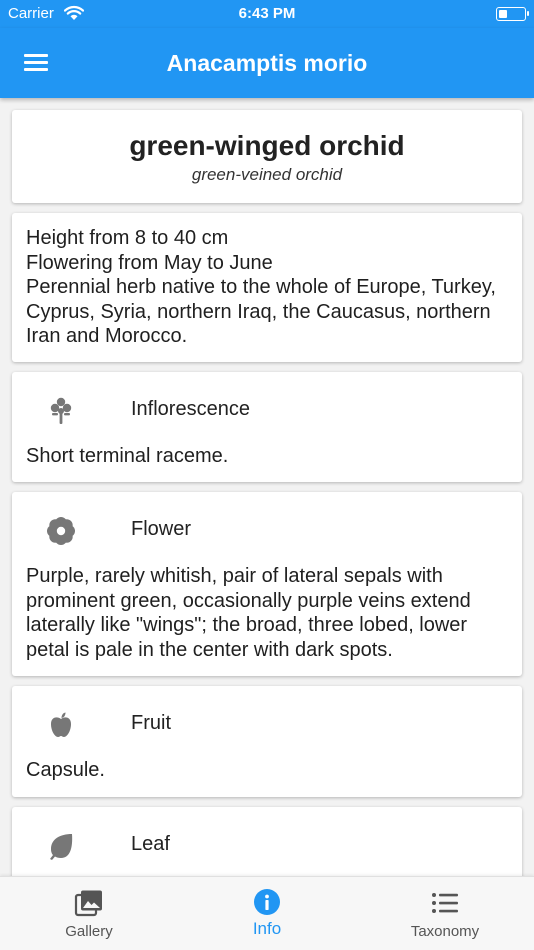  Describe the element at coordinates (267, 741) in the screenshot. I see `section-fruit: Fruit Capsule.` at that location.